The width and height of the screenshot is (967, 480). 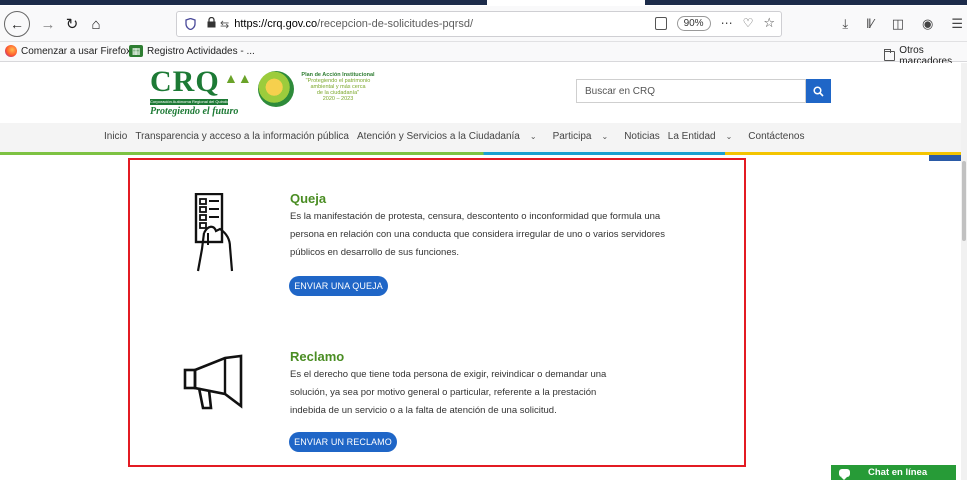 I want to click on tab-strip-right, so click(x=806, y=2).